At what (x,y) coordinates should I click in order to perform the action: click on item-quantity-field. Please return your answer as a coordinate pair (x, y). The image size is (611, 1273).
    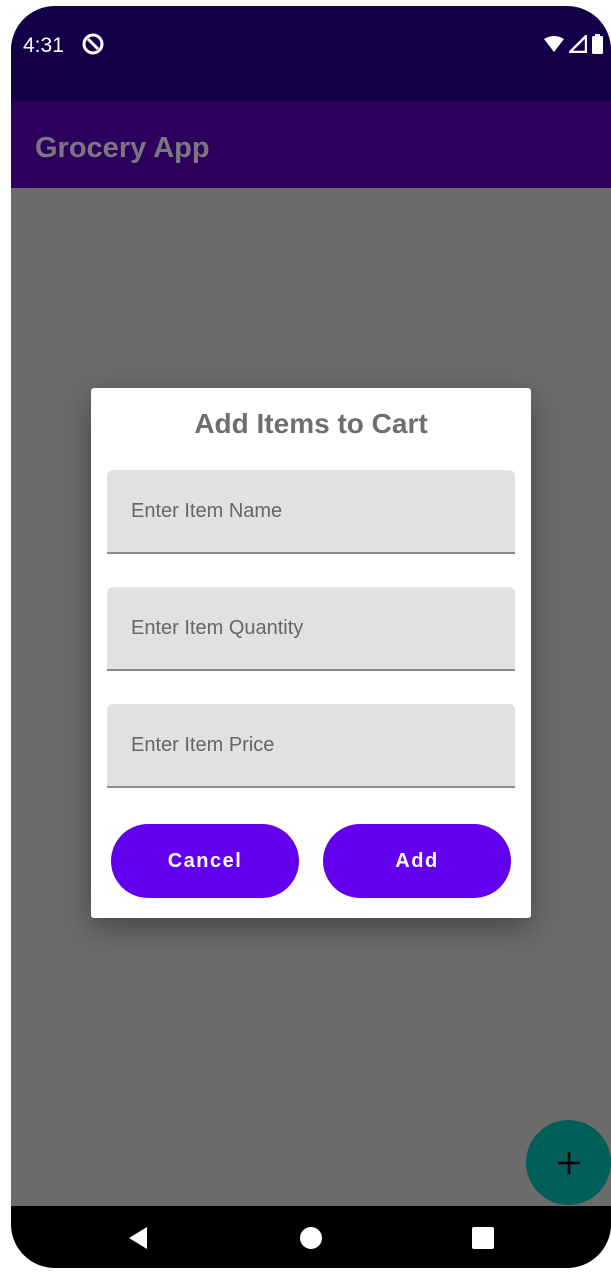
    Looking at the image, I should click on (311, 629).